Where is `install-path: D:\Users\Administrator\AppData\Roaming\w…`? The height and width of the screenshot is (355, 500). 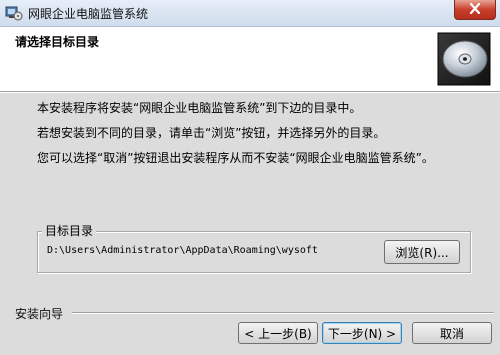 install-path: D:\Users\Administrator\AppData\Roaming\w… is located at coordinates (182, 250).